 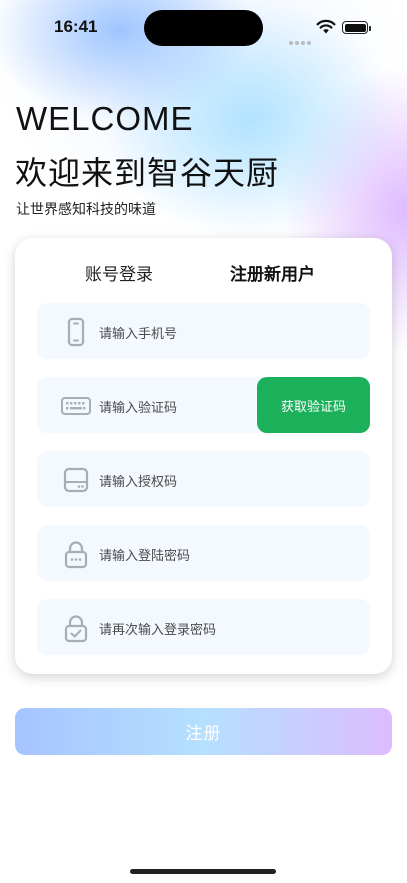 What do you see at coordinates (138, 332) in the screenshot?
I see `phone-input: 请输入手机号` at bounding box center [138, 332].